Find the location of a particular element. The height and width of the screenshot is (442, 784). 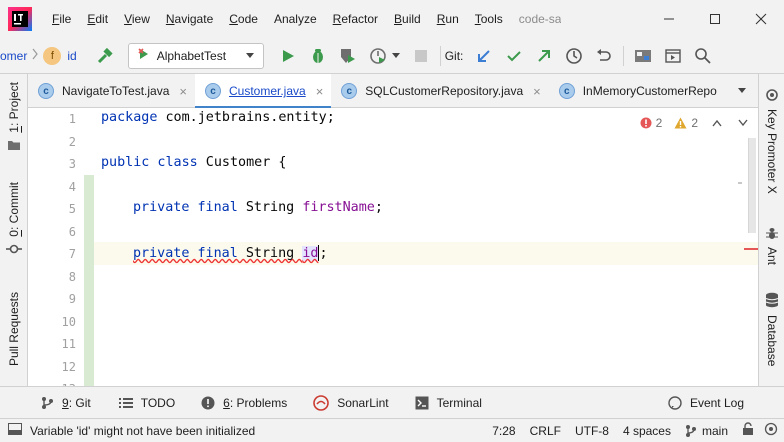

debug-icon is located at coordinates (318, 56).